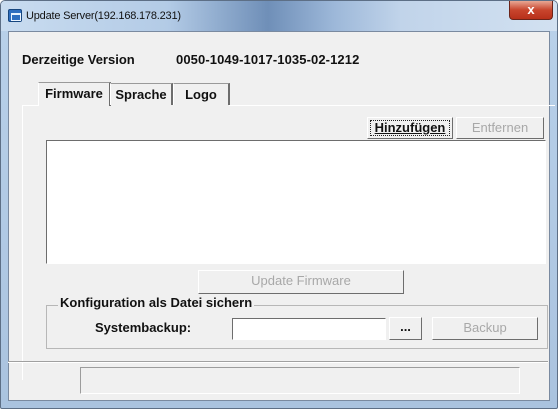 The image size is (558, 409). What do you see at coordinates (278, 362) in the screenshot?
I see `separator` at bounding box center [278, 362].